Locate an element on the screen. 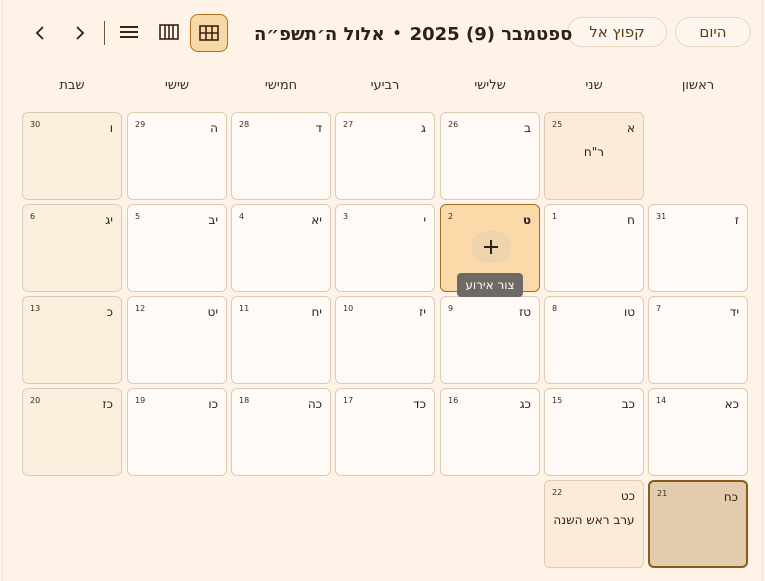 Image resolution: width=765 pixels, height=581 pixels. hebrew-date: יז is located at coordinates (422, 312).